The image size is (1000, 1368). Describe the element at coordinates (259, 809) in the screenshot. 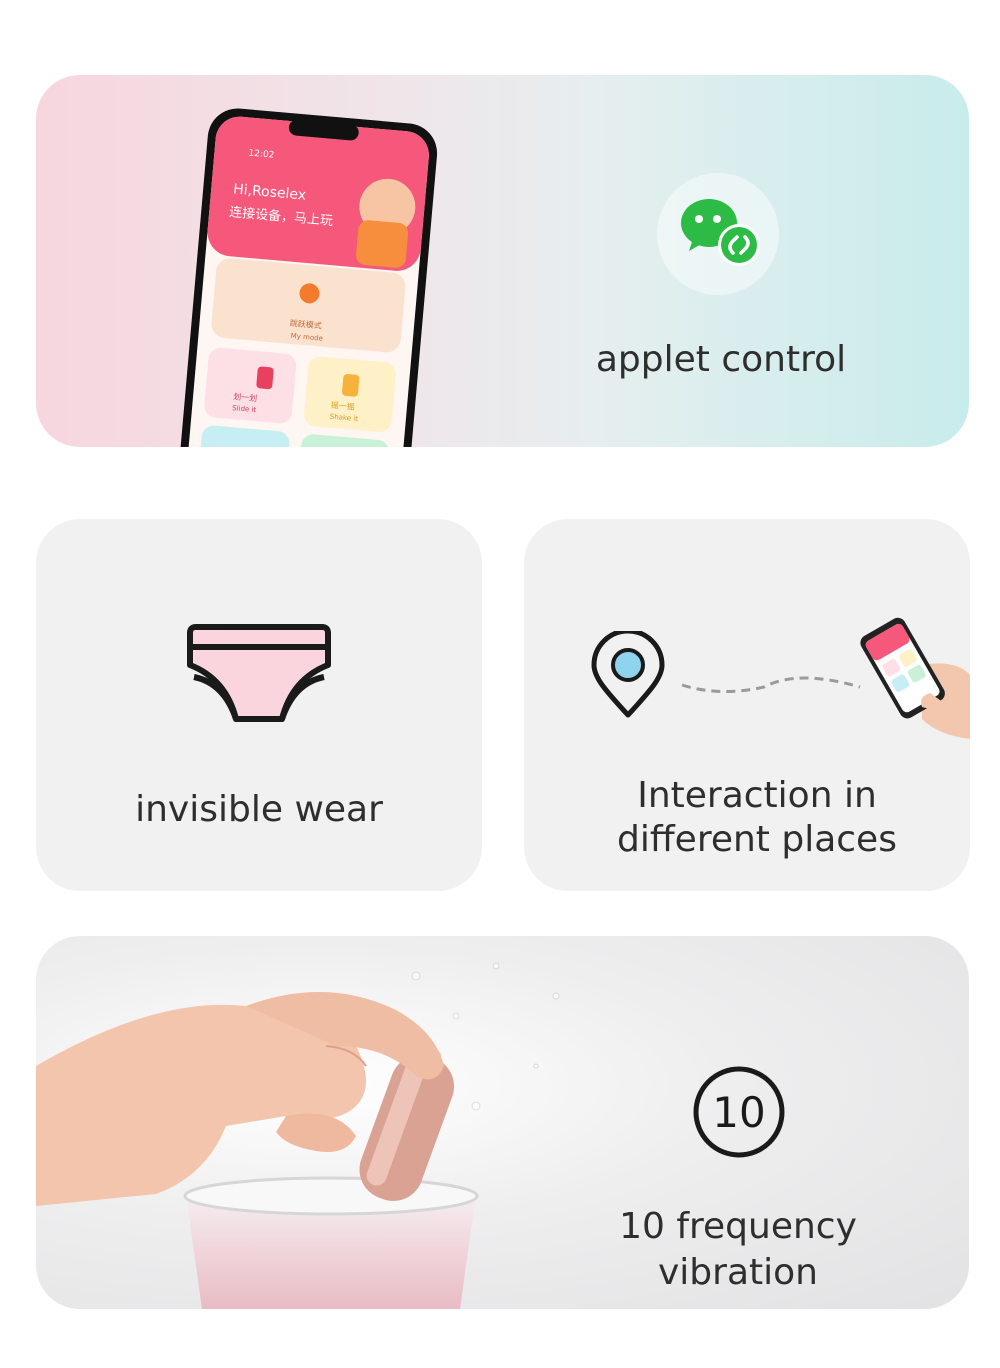

I see `invisible-wear-label: invisible wear` at that location.